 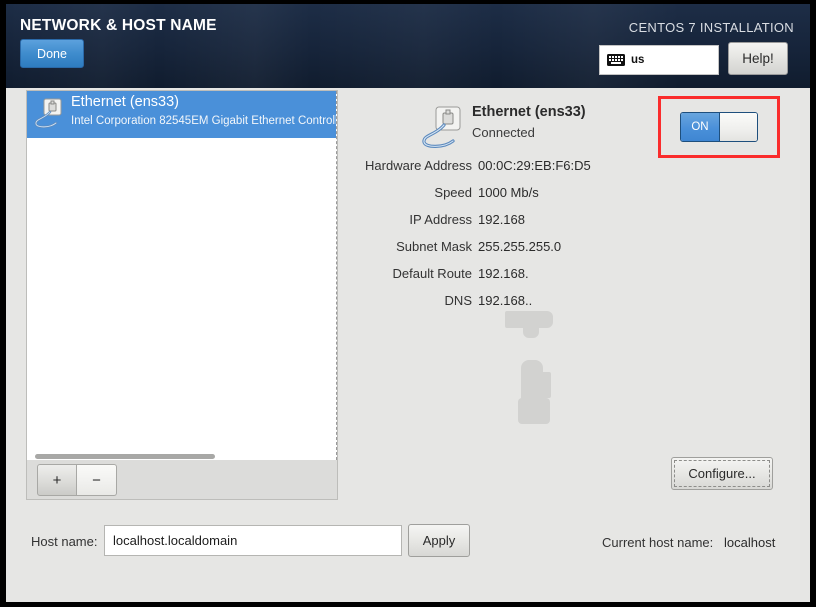 What do you see at coordinates (505, 300) in the screenshot?
I see `detail-value: 192.168..` at bounding box center [505, 300].